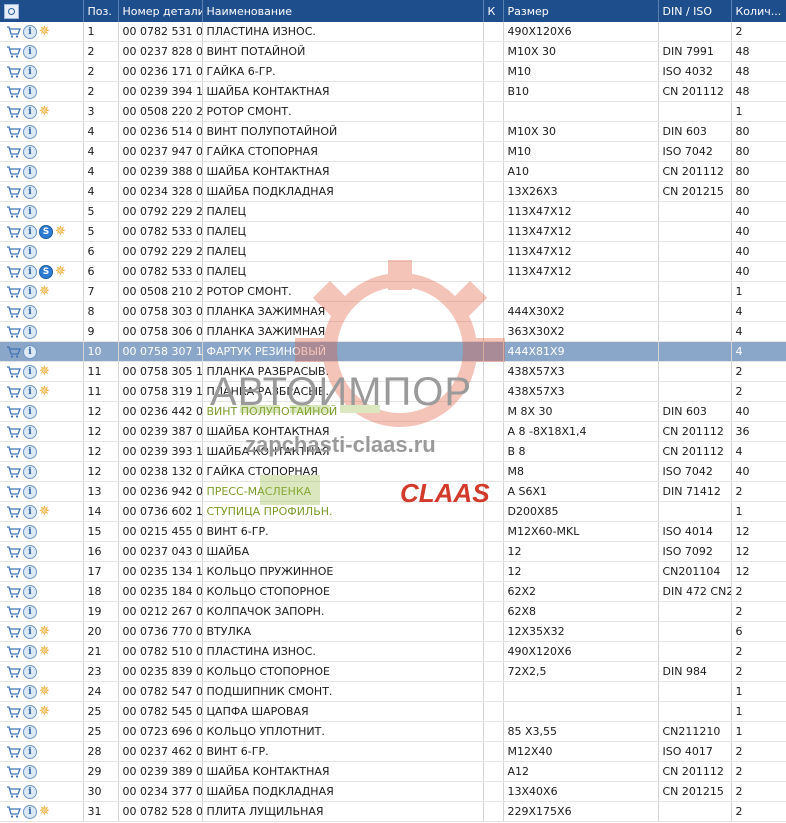  What do you see at coordinates (393, 231) in the screenshot?
I see `table-row: i S ✵ 5 00 0782 533 0 ПАЛЕЦ 113X47X12 40` at bounding box center [393, 231].